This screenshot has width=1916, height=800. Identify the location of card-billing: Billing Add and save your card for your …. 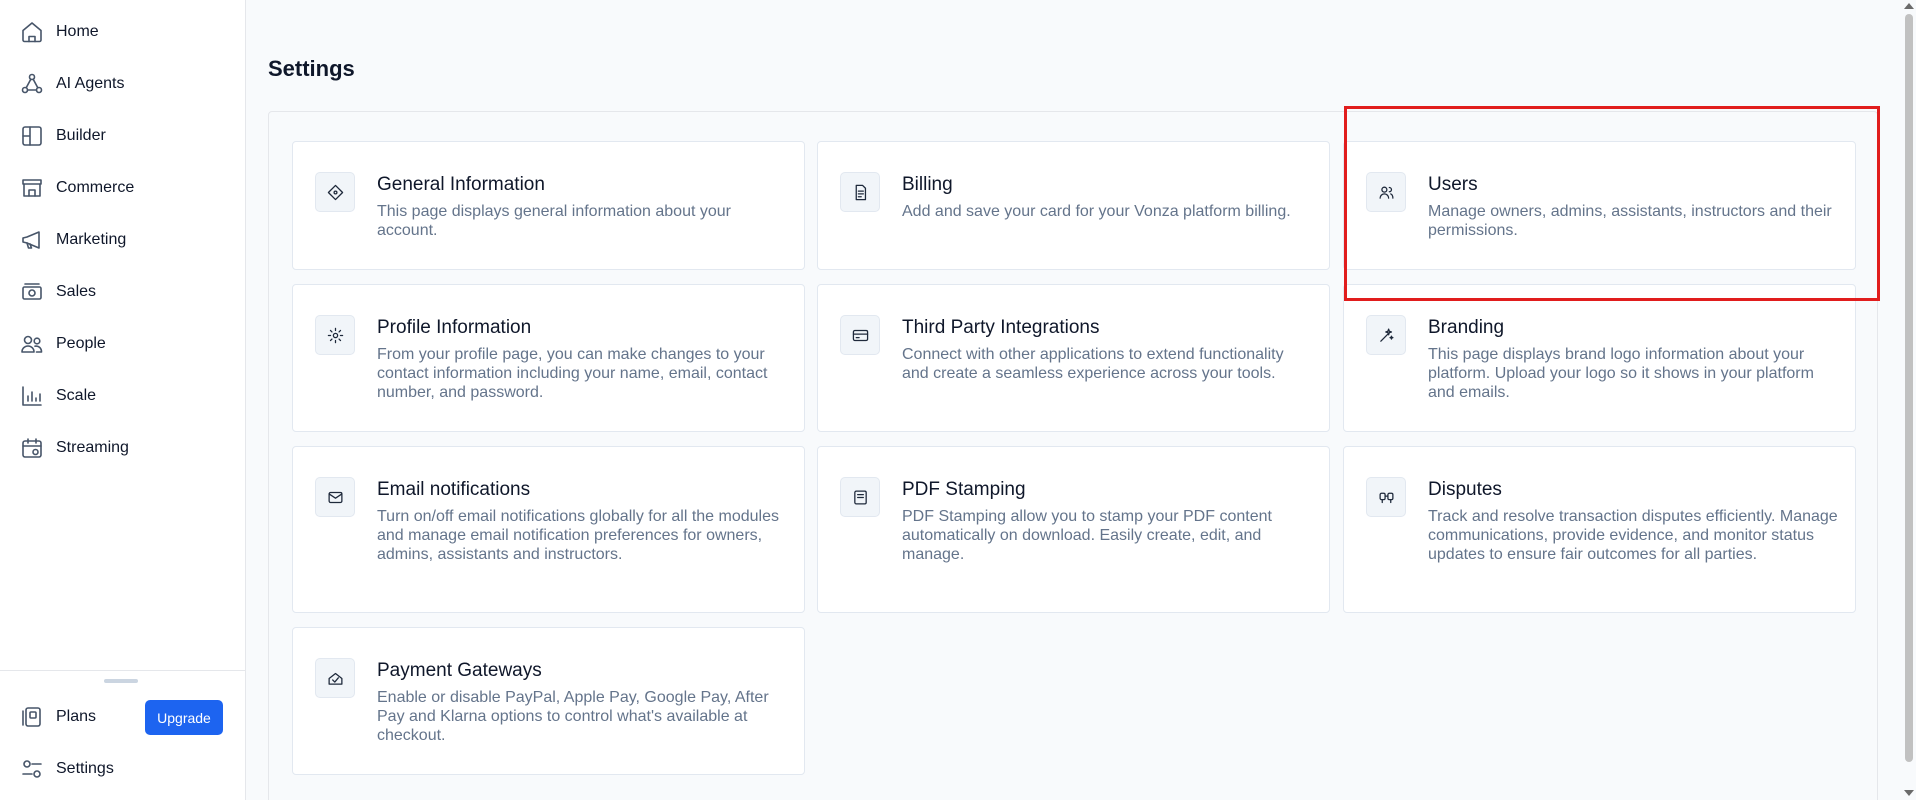
(1073, 205).